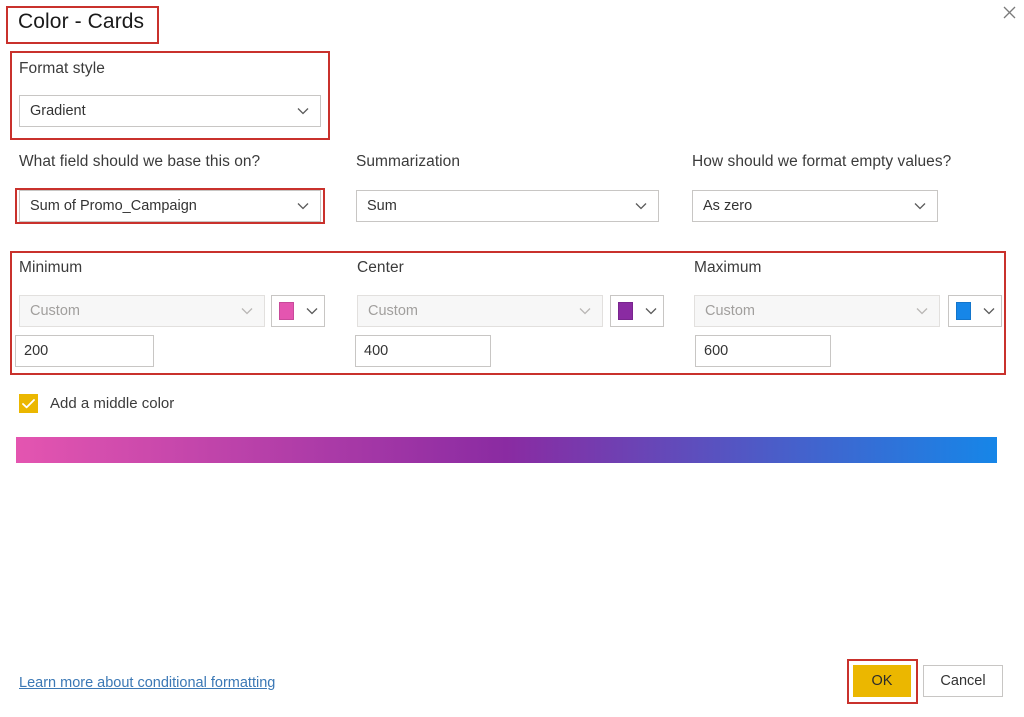 The height and width of the screenshot is (717, 1024). Describe the element at coordinates (298, 311) in the screenshot. I see `minimum-color-picker` at that location.